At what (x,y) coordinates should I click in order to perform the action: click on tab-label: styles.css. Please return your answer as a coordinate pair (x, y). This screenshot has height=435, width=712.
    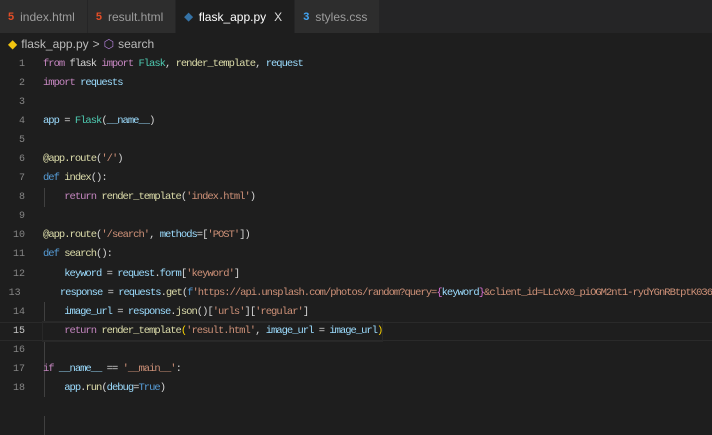
    Looking at the image, I should click on (341, 16).